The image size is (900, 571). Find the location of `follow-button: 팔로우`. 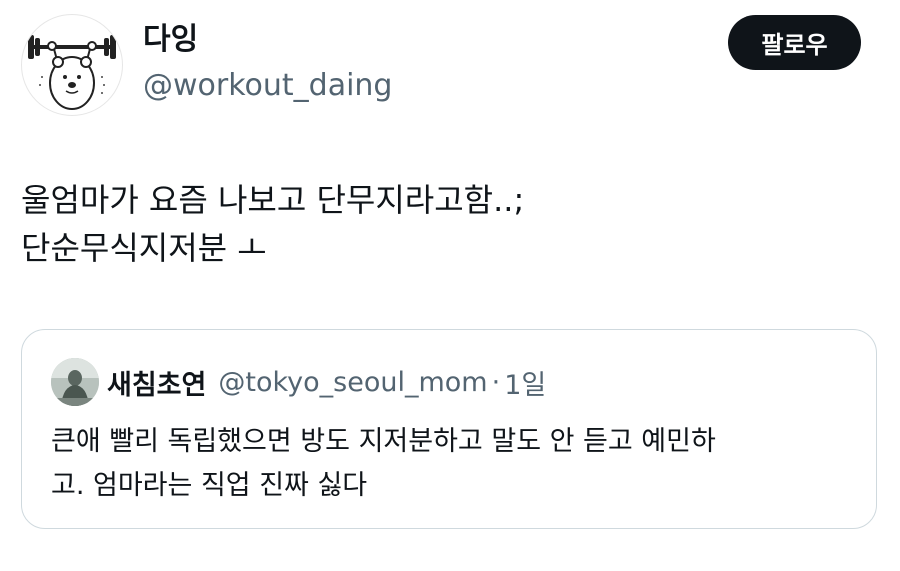

follow-button: 팔로우 is located at coordinates (794, 42).